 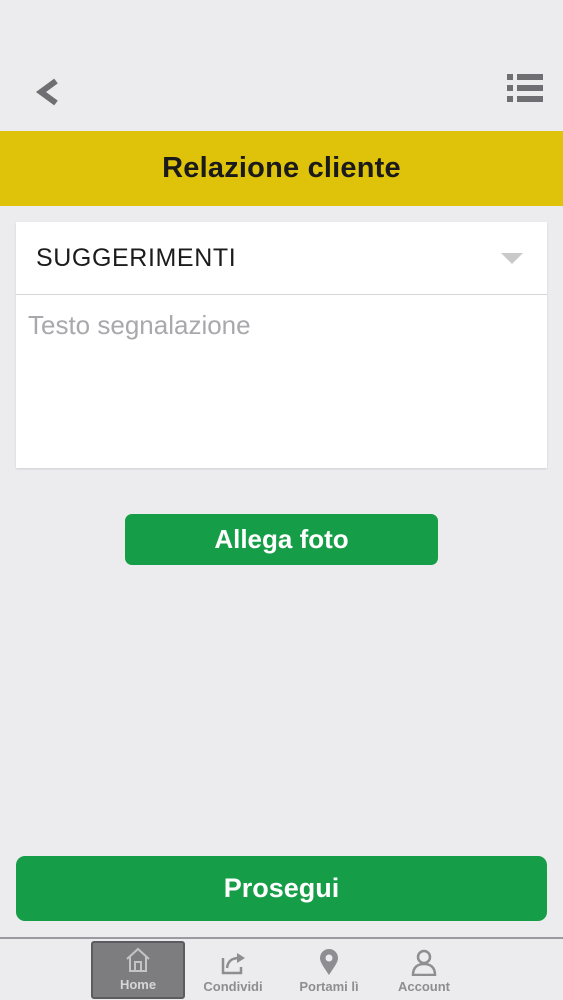 I want to click on tab-home: Home, so click(x=138, y=970).